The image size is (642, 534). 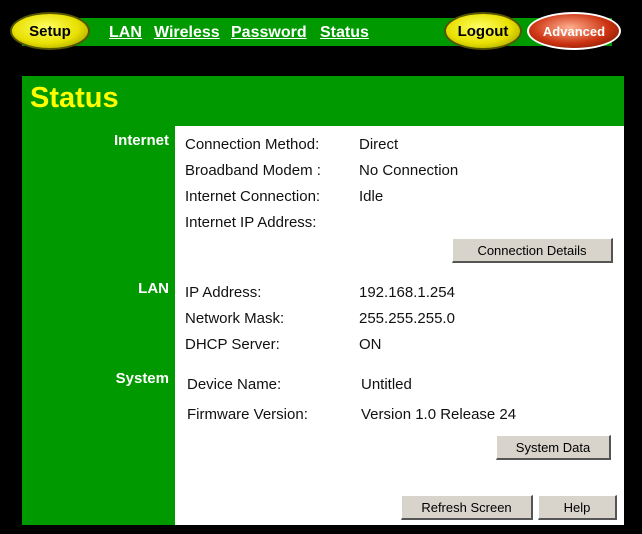 I want to click on broadband-modem-label: Broadband Modem :, so click(x=253, y=170).